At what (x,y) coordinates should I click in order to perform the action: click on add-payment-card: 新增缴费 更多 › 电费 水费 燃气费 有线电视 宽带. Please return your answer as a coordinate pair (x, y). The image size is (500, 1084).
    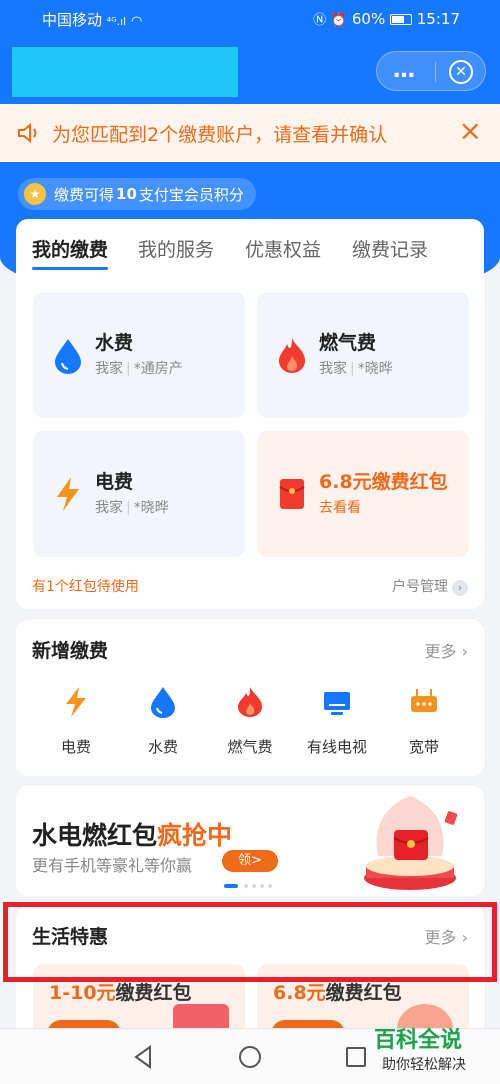
    Looking at the image, I should click on (250, 698).